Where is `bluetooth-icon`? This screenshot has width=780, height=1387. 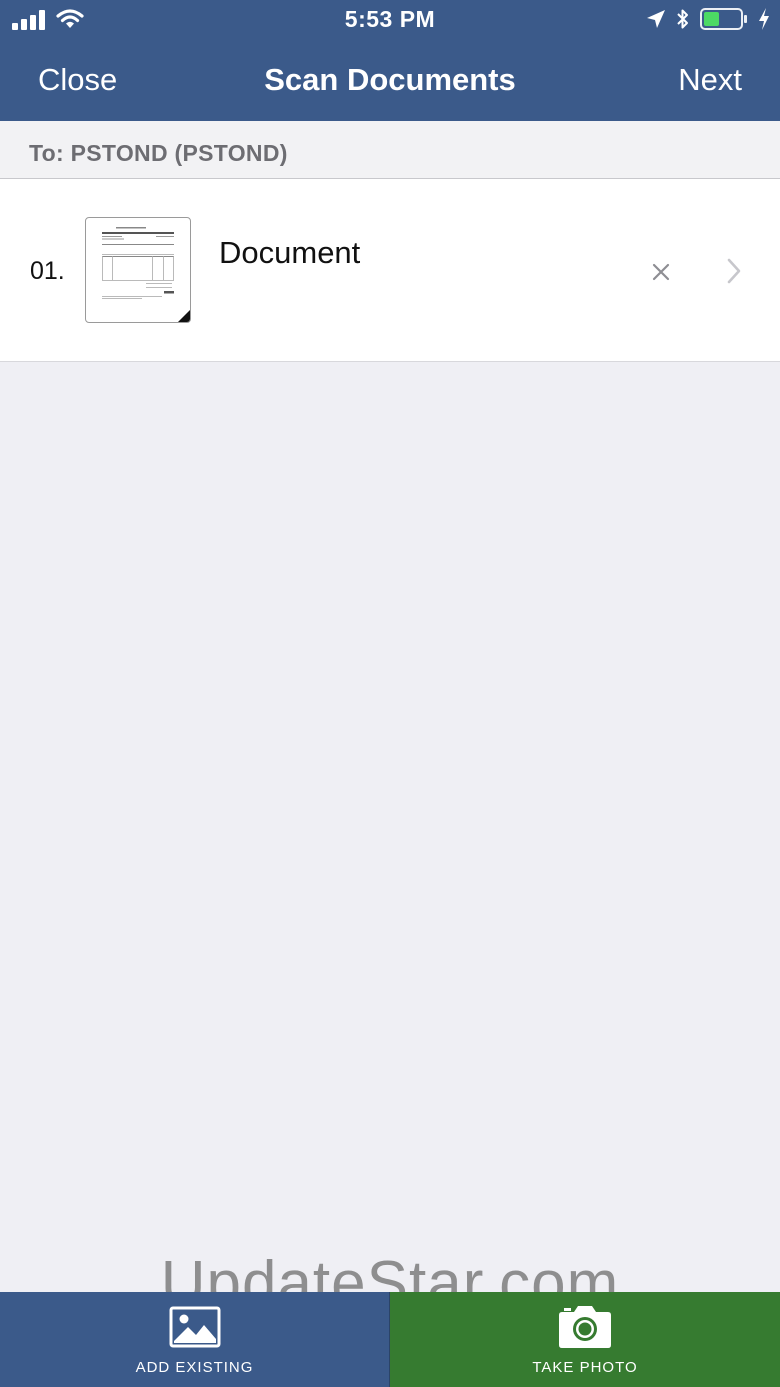 bluetooth-icon is located at coordinates (683, 21).